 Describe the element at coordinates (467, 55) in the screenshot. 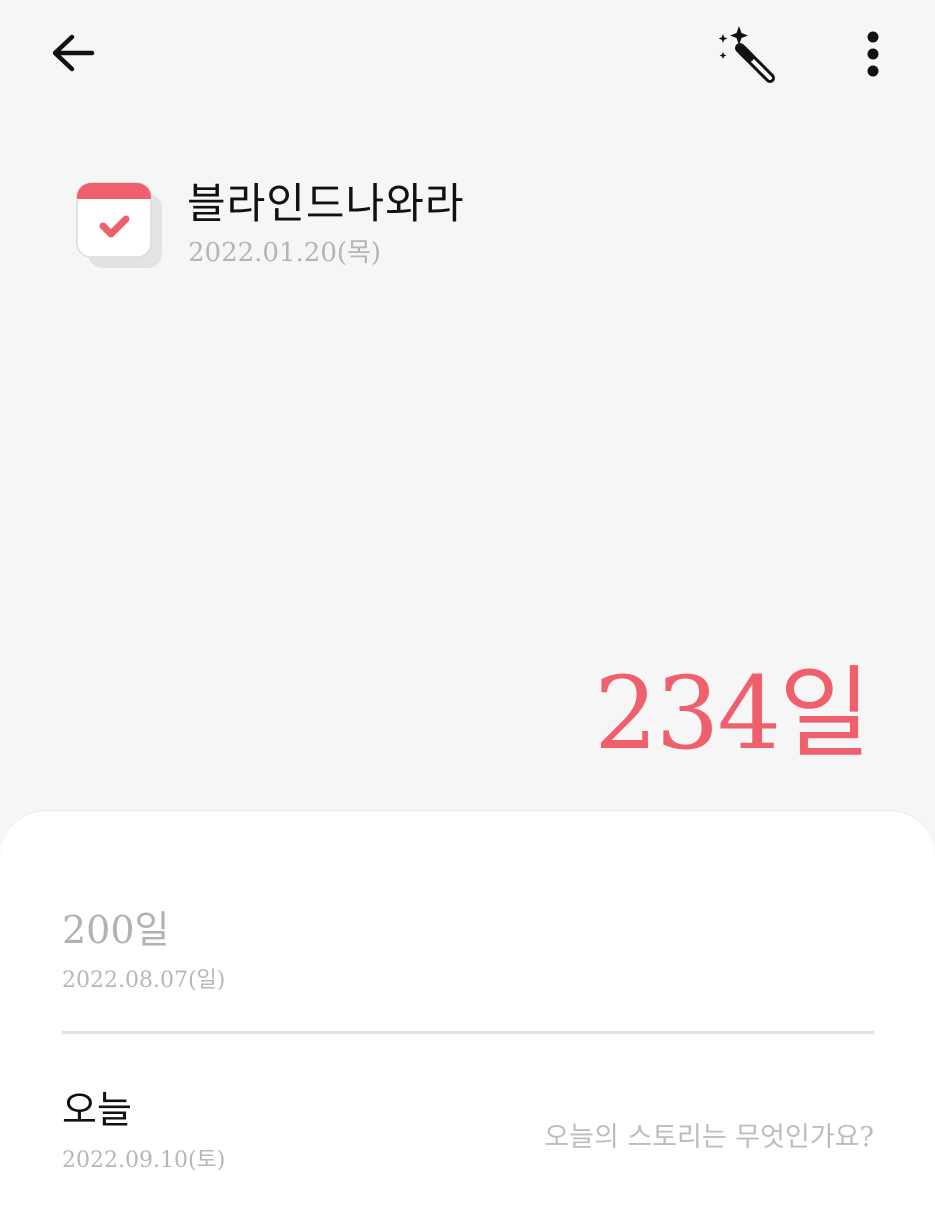

I see `top-app-bar` at that location.